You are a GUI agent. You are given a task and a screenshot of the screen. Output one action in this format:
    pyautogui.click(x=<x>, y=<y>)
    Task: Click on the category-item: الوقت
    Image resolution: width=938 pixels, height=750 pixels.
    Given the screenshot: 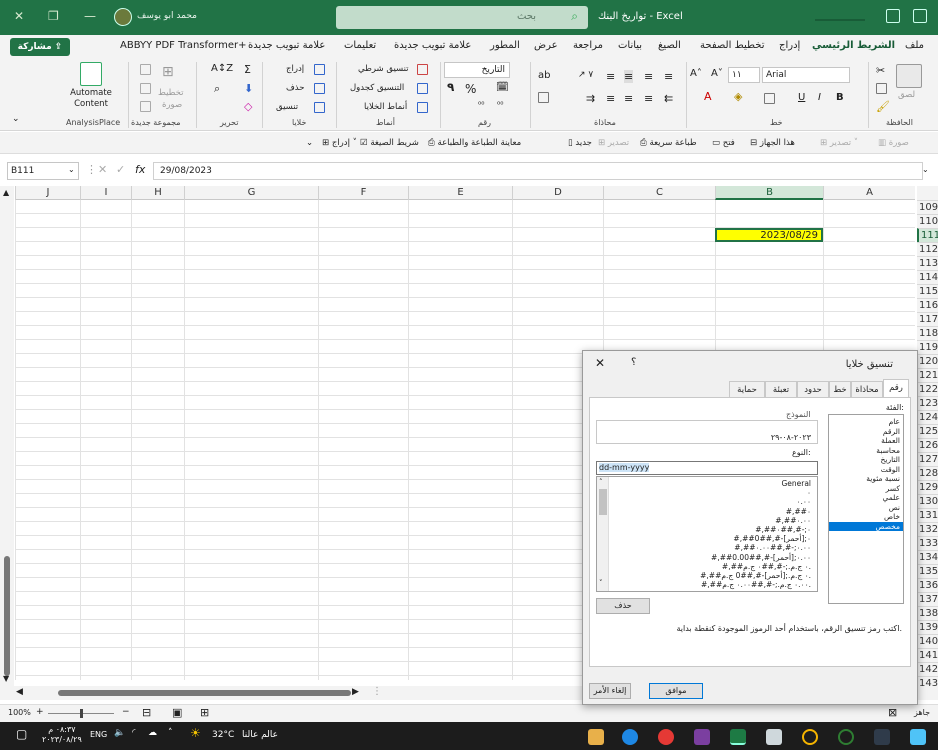 What is the action you would take?
    pyautogui.click(x=866, y=469)
    